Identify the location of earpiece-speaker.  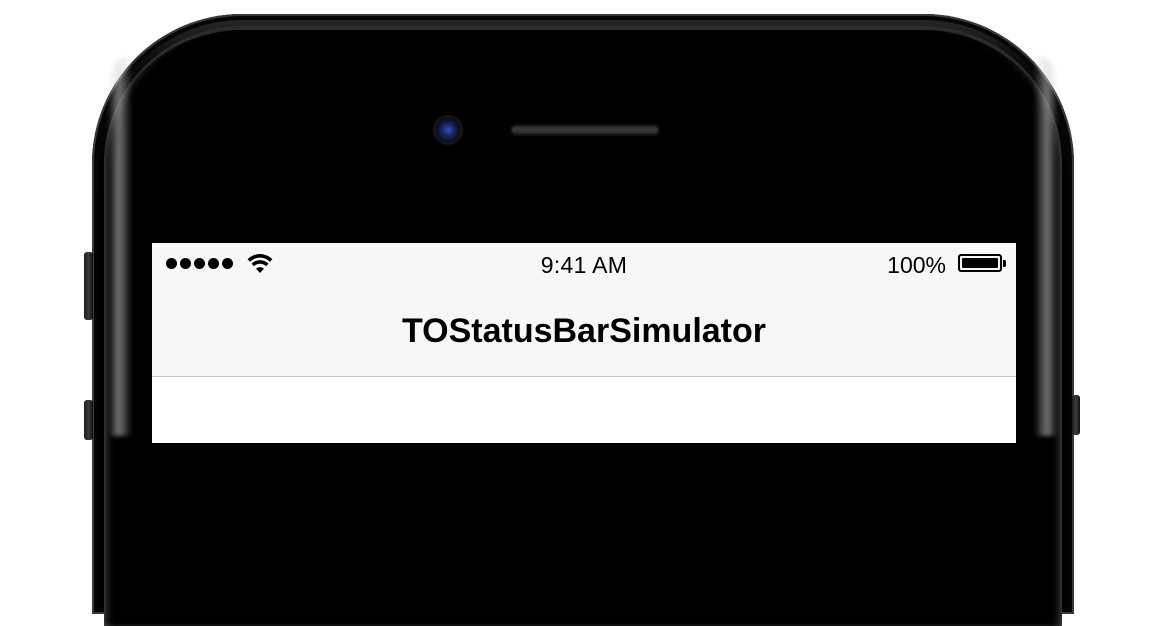
(585, 130).